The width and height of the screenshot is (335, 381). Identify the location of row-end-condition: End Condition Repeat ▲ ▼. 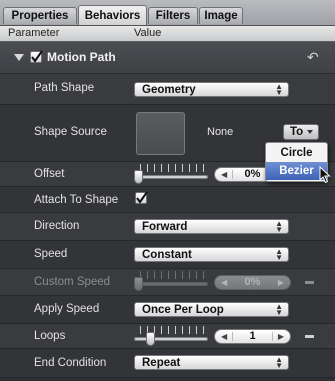
(167, 363).